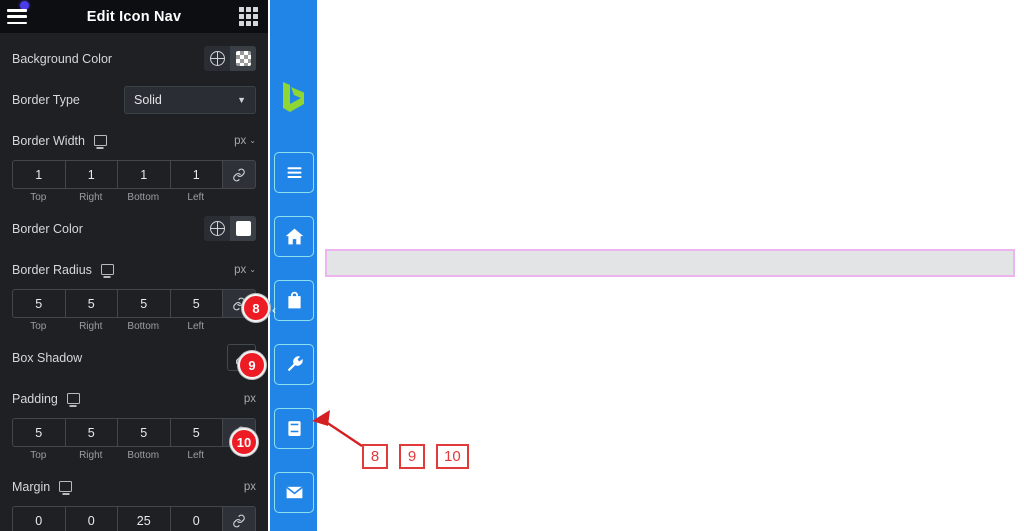  I want to click on border-radius-unit: px ⌄, so click(245, 270).